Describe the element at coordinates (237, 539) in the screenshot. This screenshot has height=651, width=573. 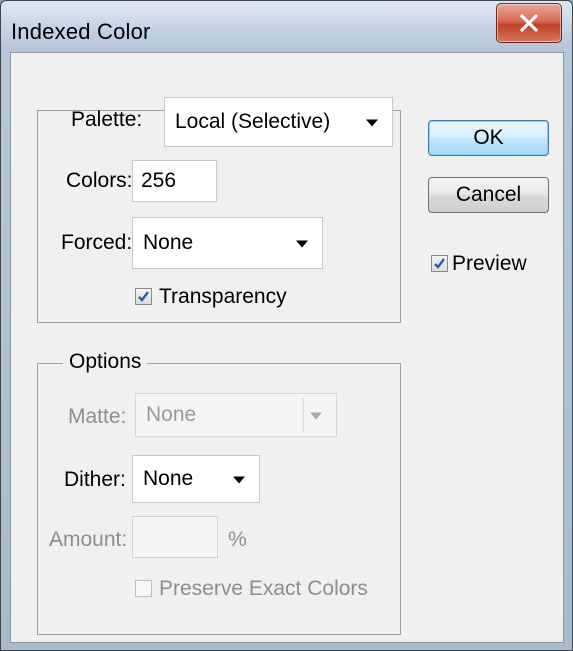
I see `amount-unit: %` at that location.